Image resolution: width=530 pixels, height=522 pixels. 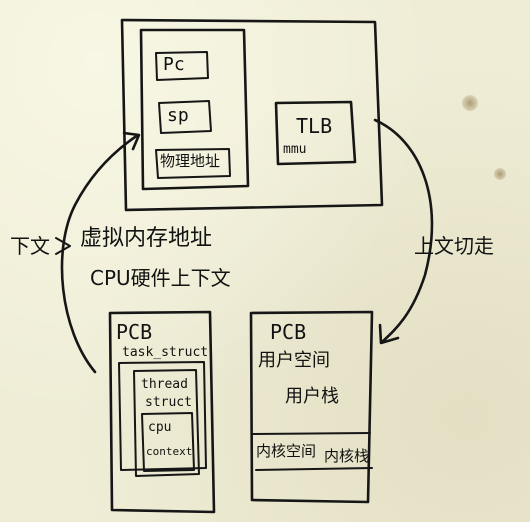 What do you see at coordinates (168, 402) in the screenshot?
I see `thread-struct-label-line2: struct` at bounding box center [168, 402].